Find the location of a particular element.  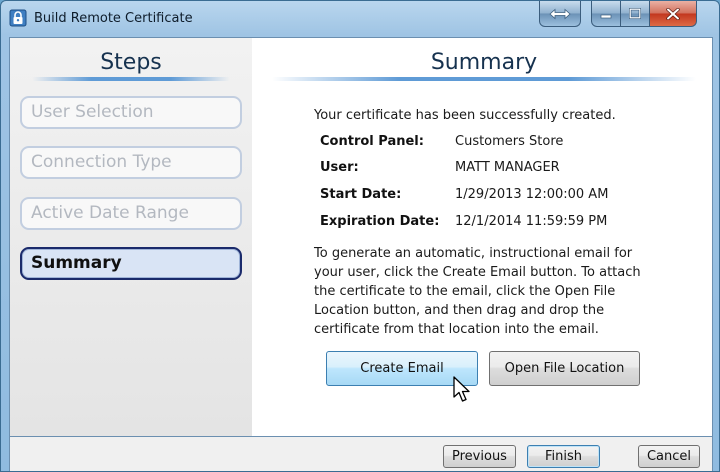

maximize-button is located at coordinates (635, 14).